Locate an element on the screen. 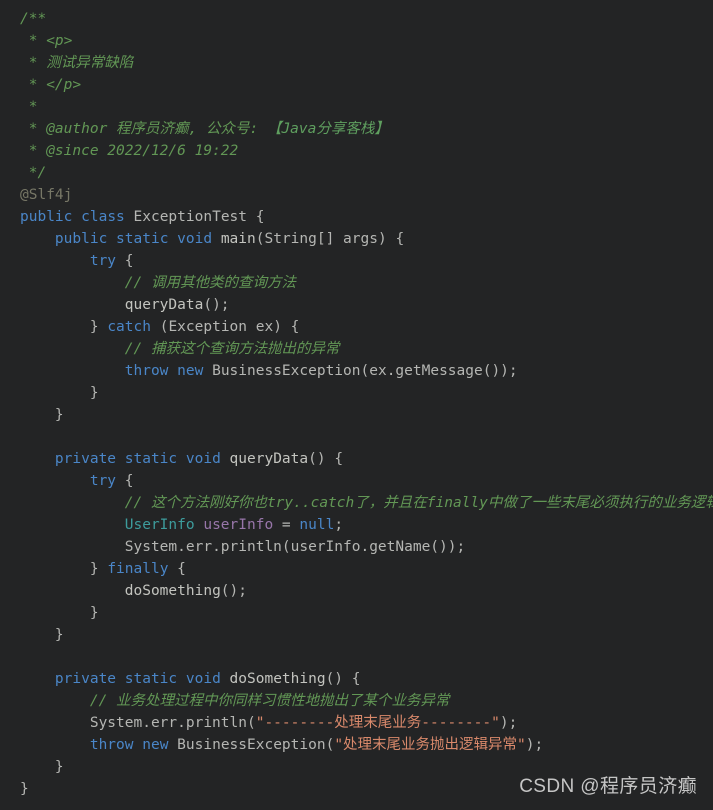 The image size is (713, 810). code-token-str: "--------处理末尾业务--------" is located at coordinates (377, 723).